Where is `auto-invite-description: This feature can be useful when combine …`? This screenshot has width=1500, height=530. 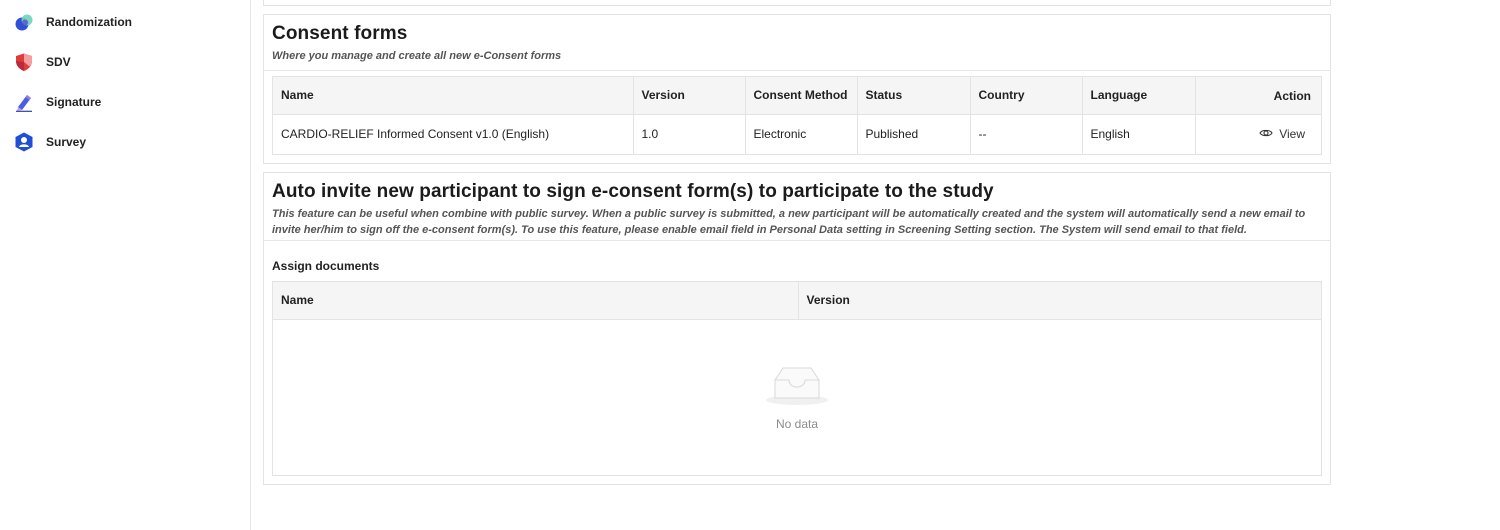 auto-invite-description: This feature can be useful when combine … is located at coordinates (789, 222).